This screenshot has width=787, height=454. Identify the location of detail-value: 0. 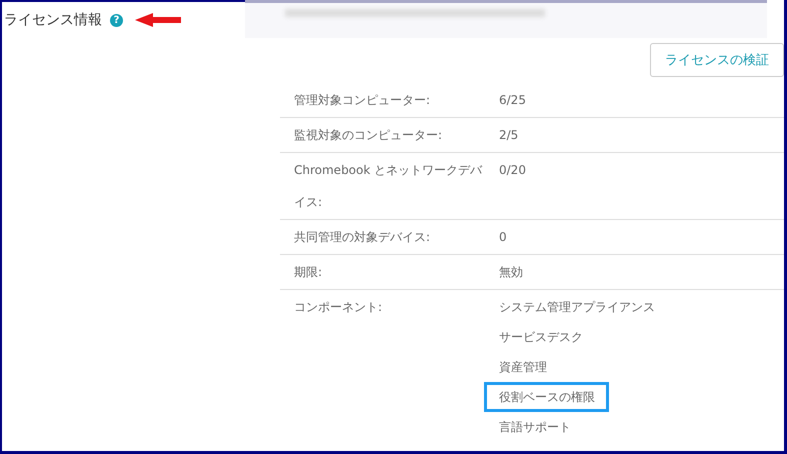
(503, 237).